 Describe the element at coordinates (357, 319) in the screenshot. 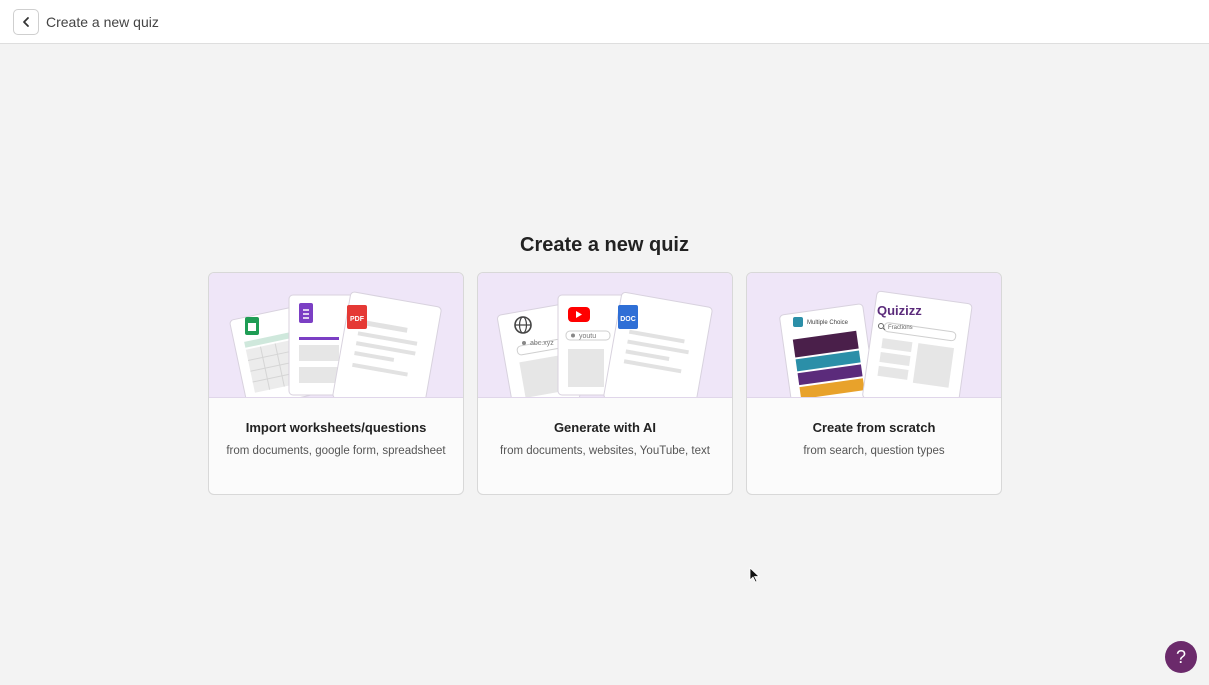

I see `svg-text: PDF` at that location.